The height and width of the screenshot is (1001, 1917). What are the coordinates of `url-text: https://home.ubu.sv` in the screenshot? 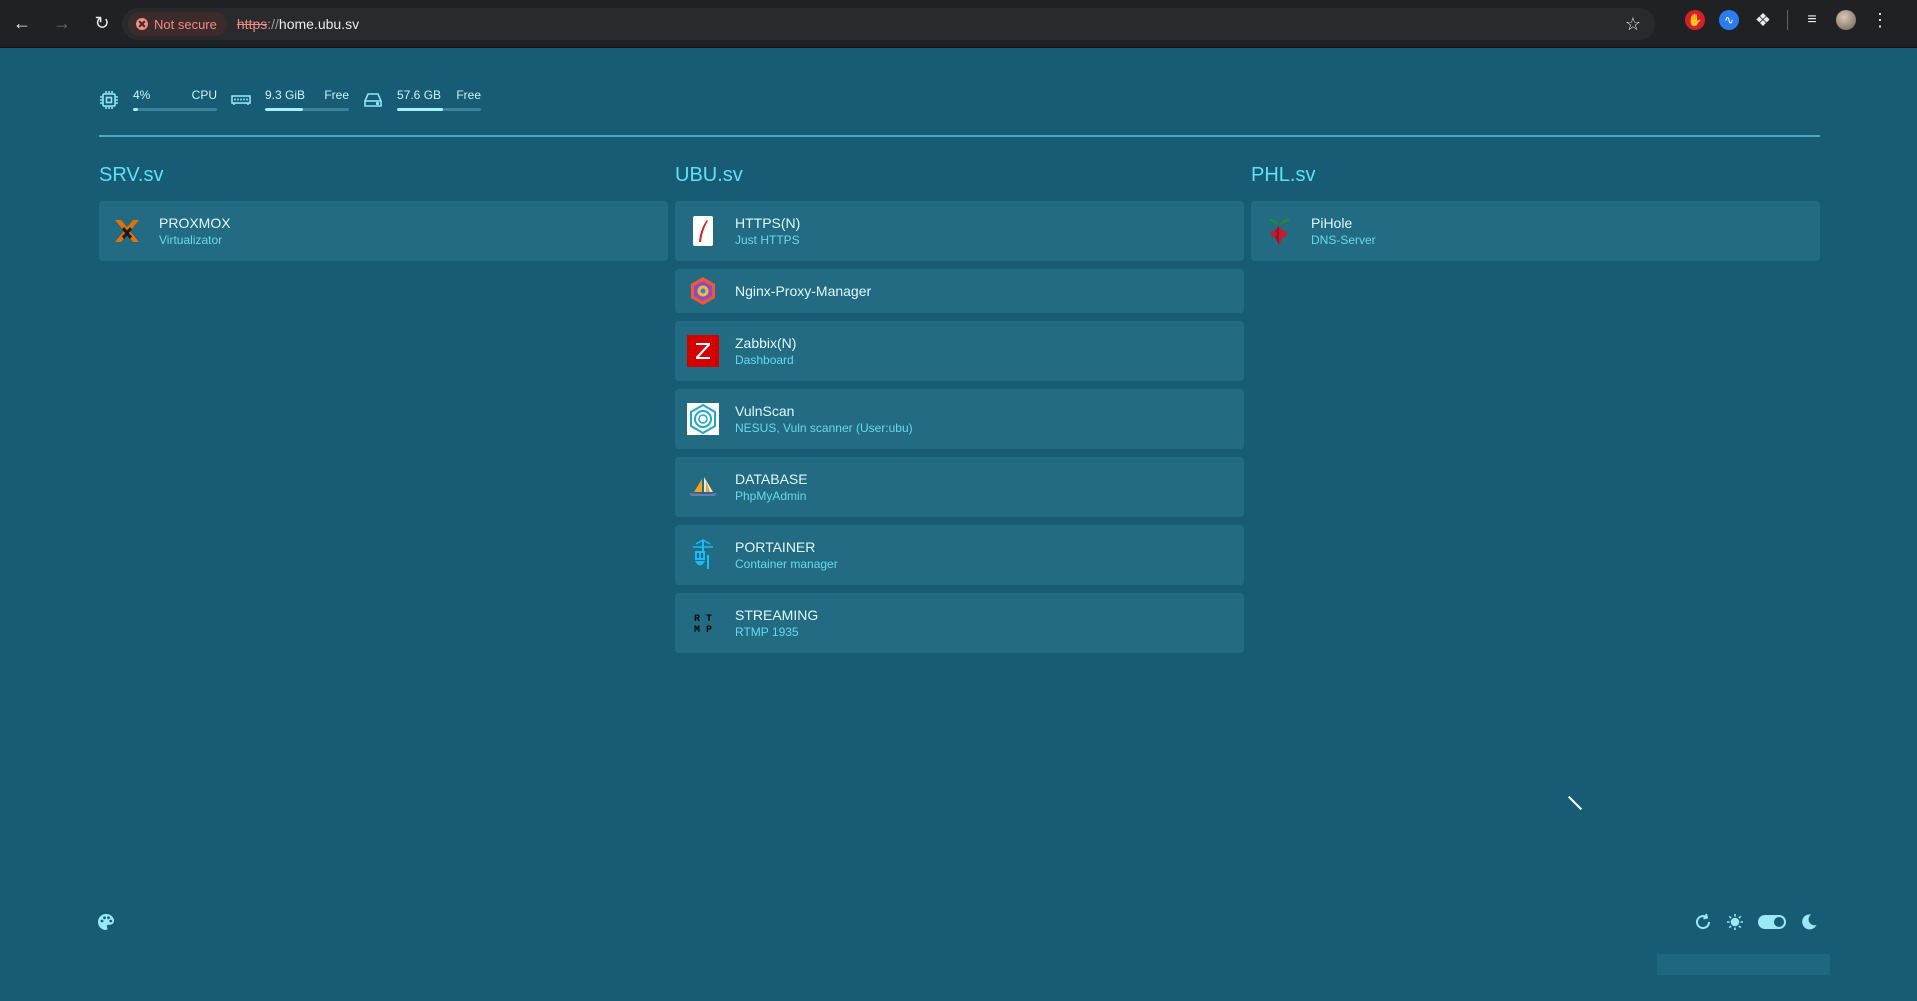 It's located at (298, 24).